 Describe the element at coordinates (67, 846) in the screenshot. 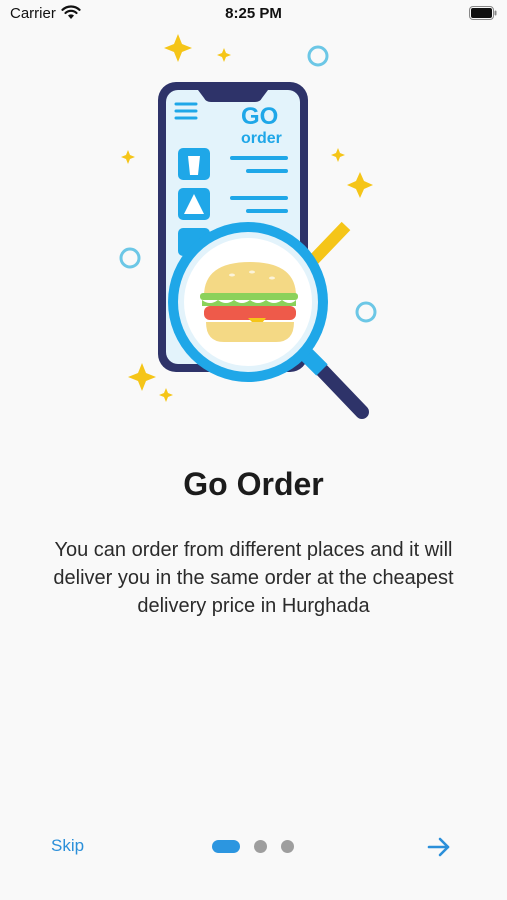

I see `skip-button: Skip` at that location.